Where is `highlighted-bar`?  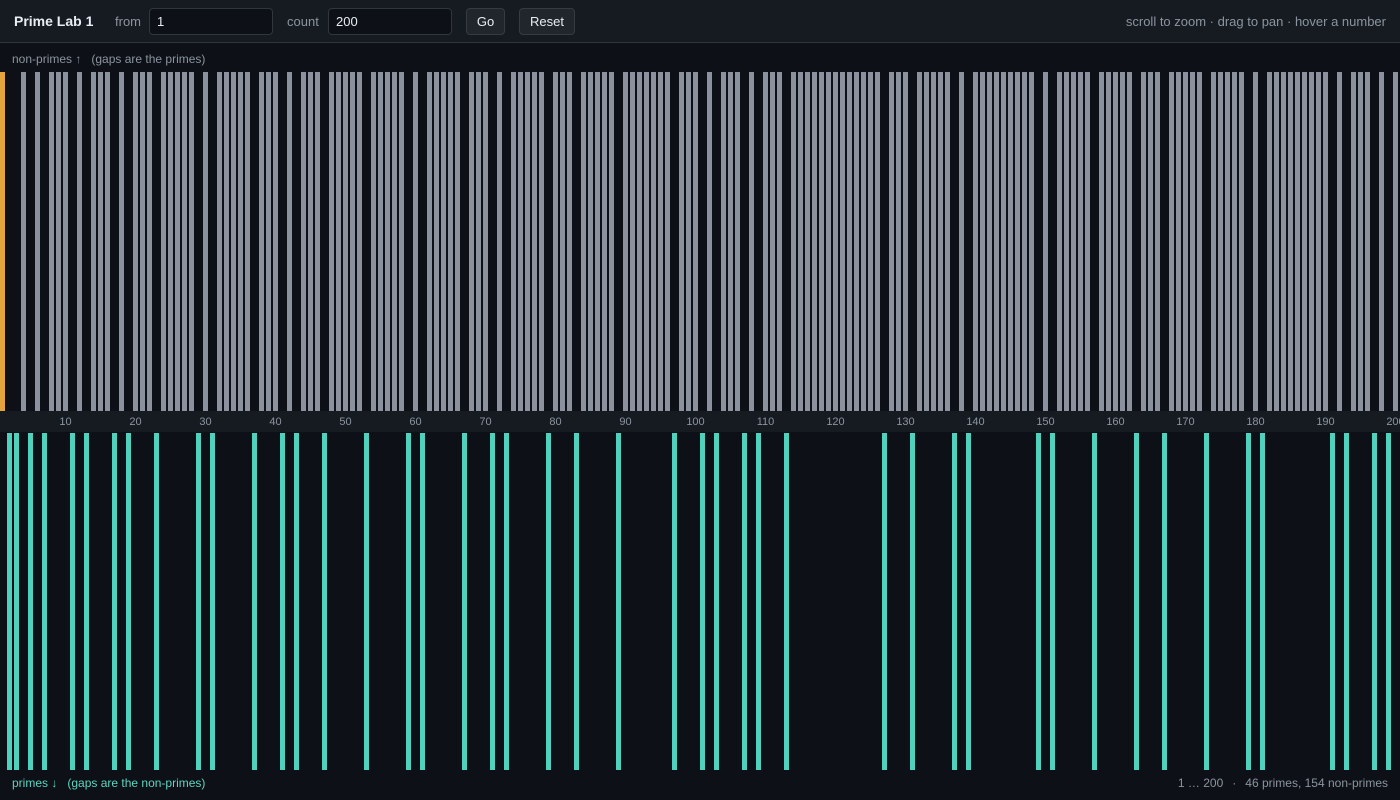
highlighted-bar is located at coordinates (2, 241).